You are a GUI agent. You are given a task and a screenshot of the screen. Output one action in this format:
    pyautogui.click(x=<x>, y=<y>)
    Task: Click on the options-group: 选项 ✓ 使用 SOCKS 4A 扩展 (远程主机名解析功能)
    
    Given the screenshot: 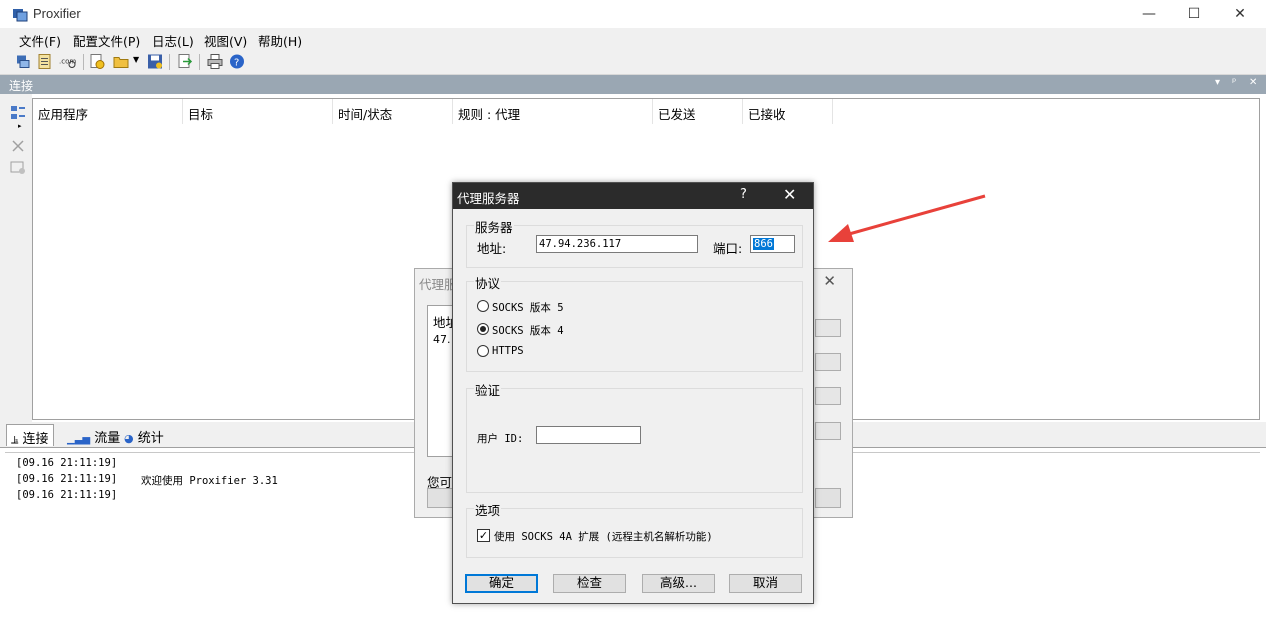 What is the action you would take?
    pyautogui.click(x=634, y=529)
    